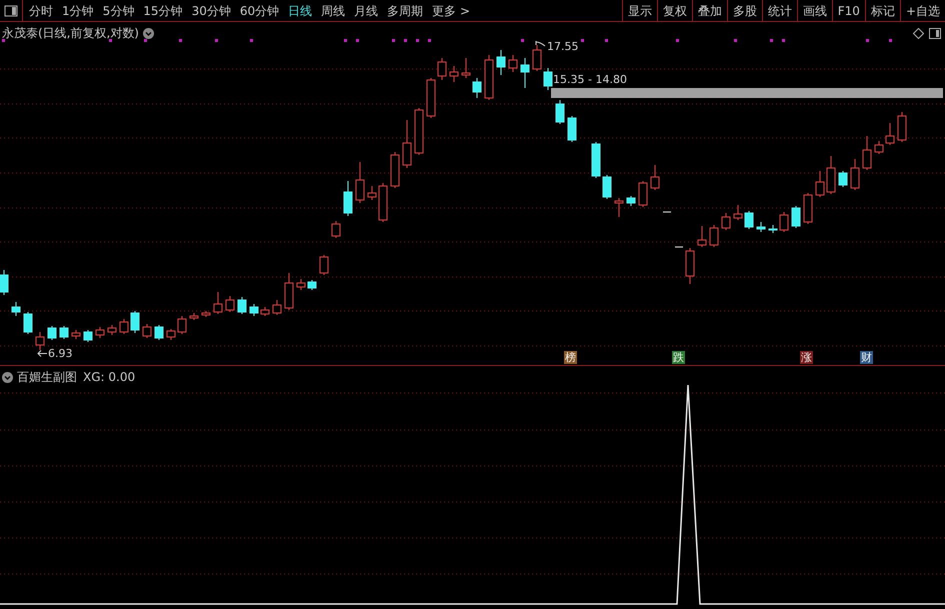 The image size is (945, 609). Describe the element at coordinates (333, 10) in the screenshot. I see `period-tab: 周线` at that location.